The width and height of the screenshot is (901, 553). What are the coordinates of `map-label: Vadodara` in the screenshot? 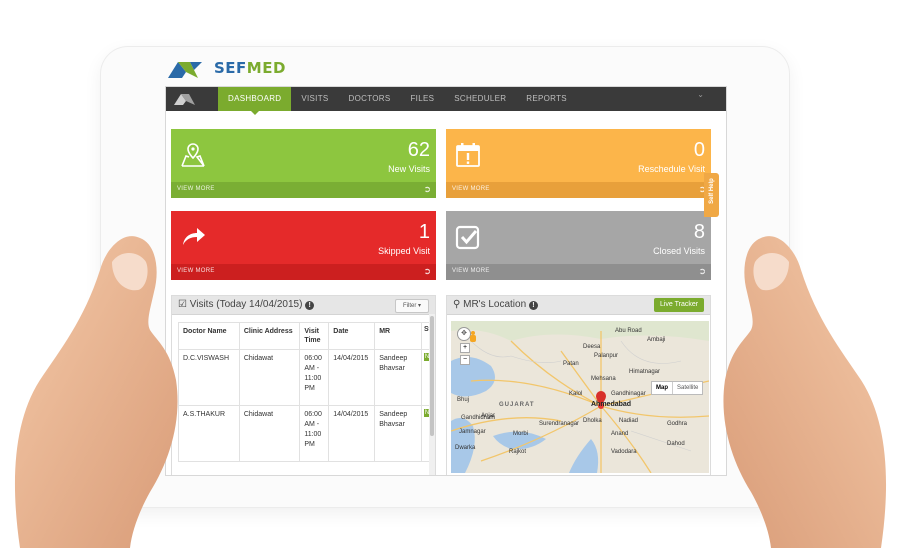 It's located at (624, 452).